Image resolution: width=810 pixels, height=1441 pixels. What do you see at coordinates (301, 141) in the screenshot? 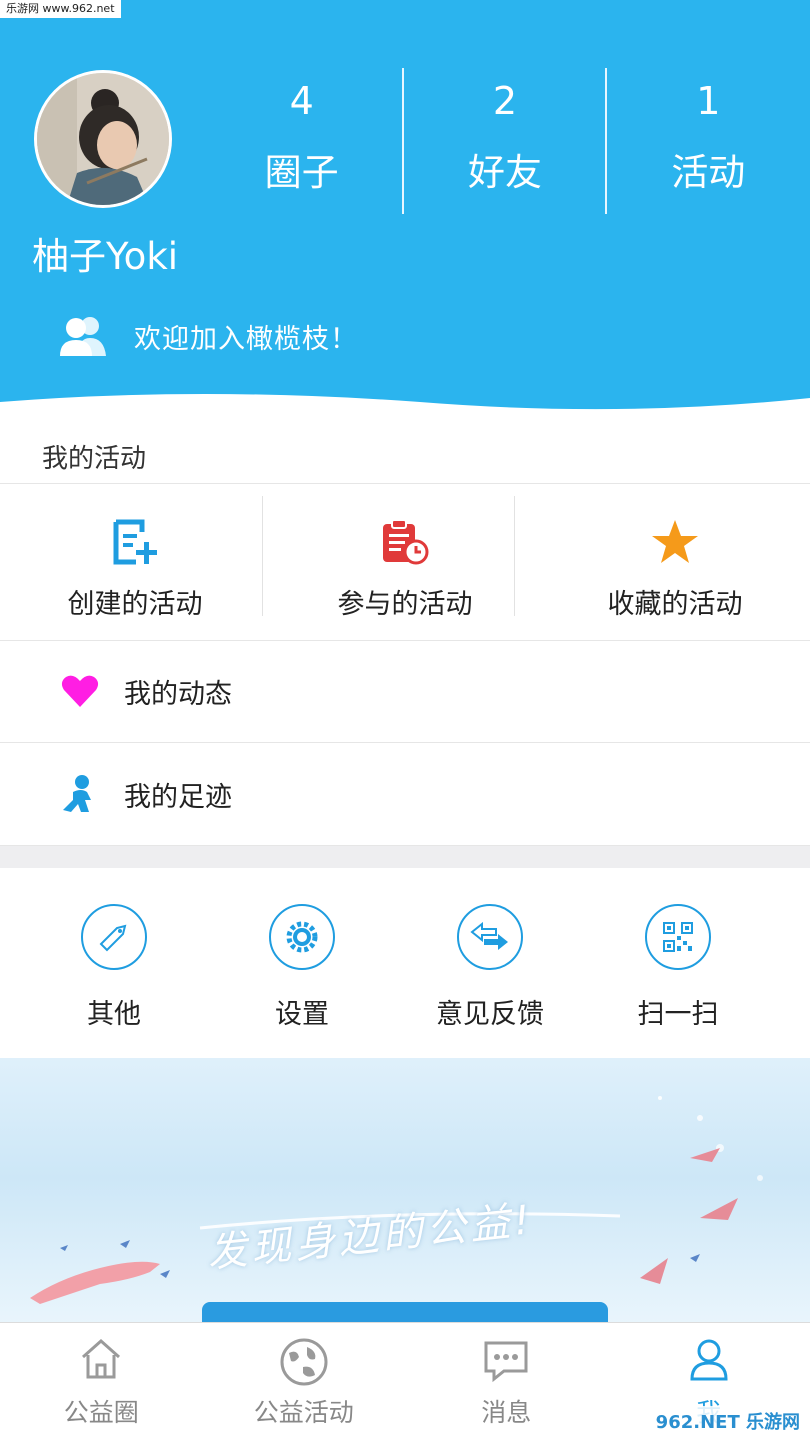
I see `stat-circles: 4 圈子` at bounding box center [301, 141].